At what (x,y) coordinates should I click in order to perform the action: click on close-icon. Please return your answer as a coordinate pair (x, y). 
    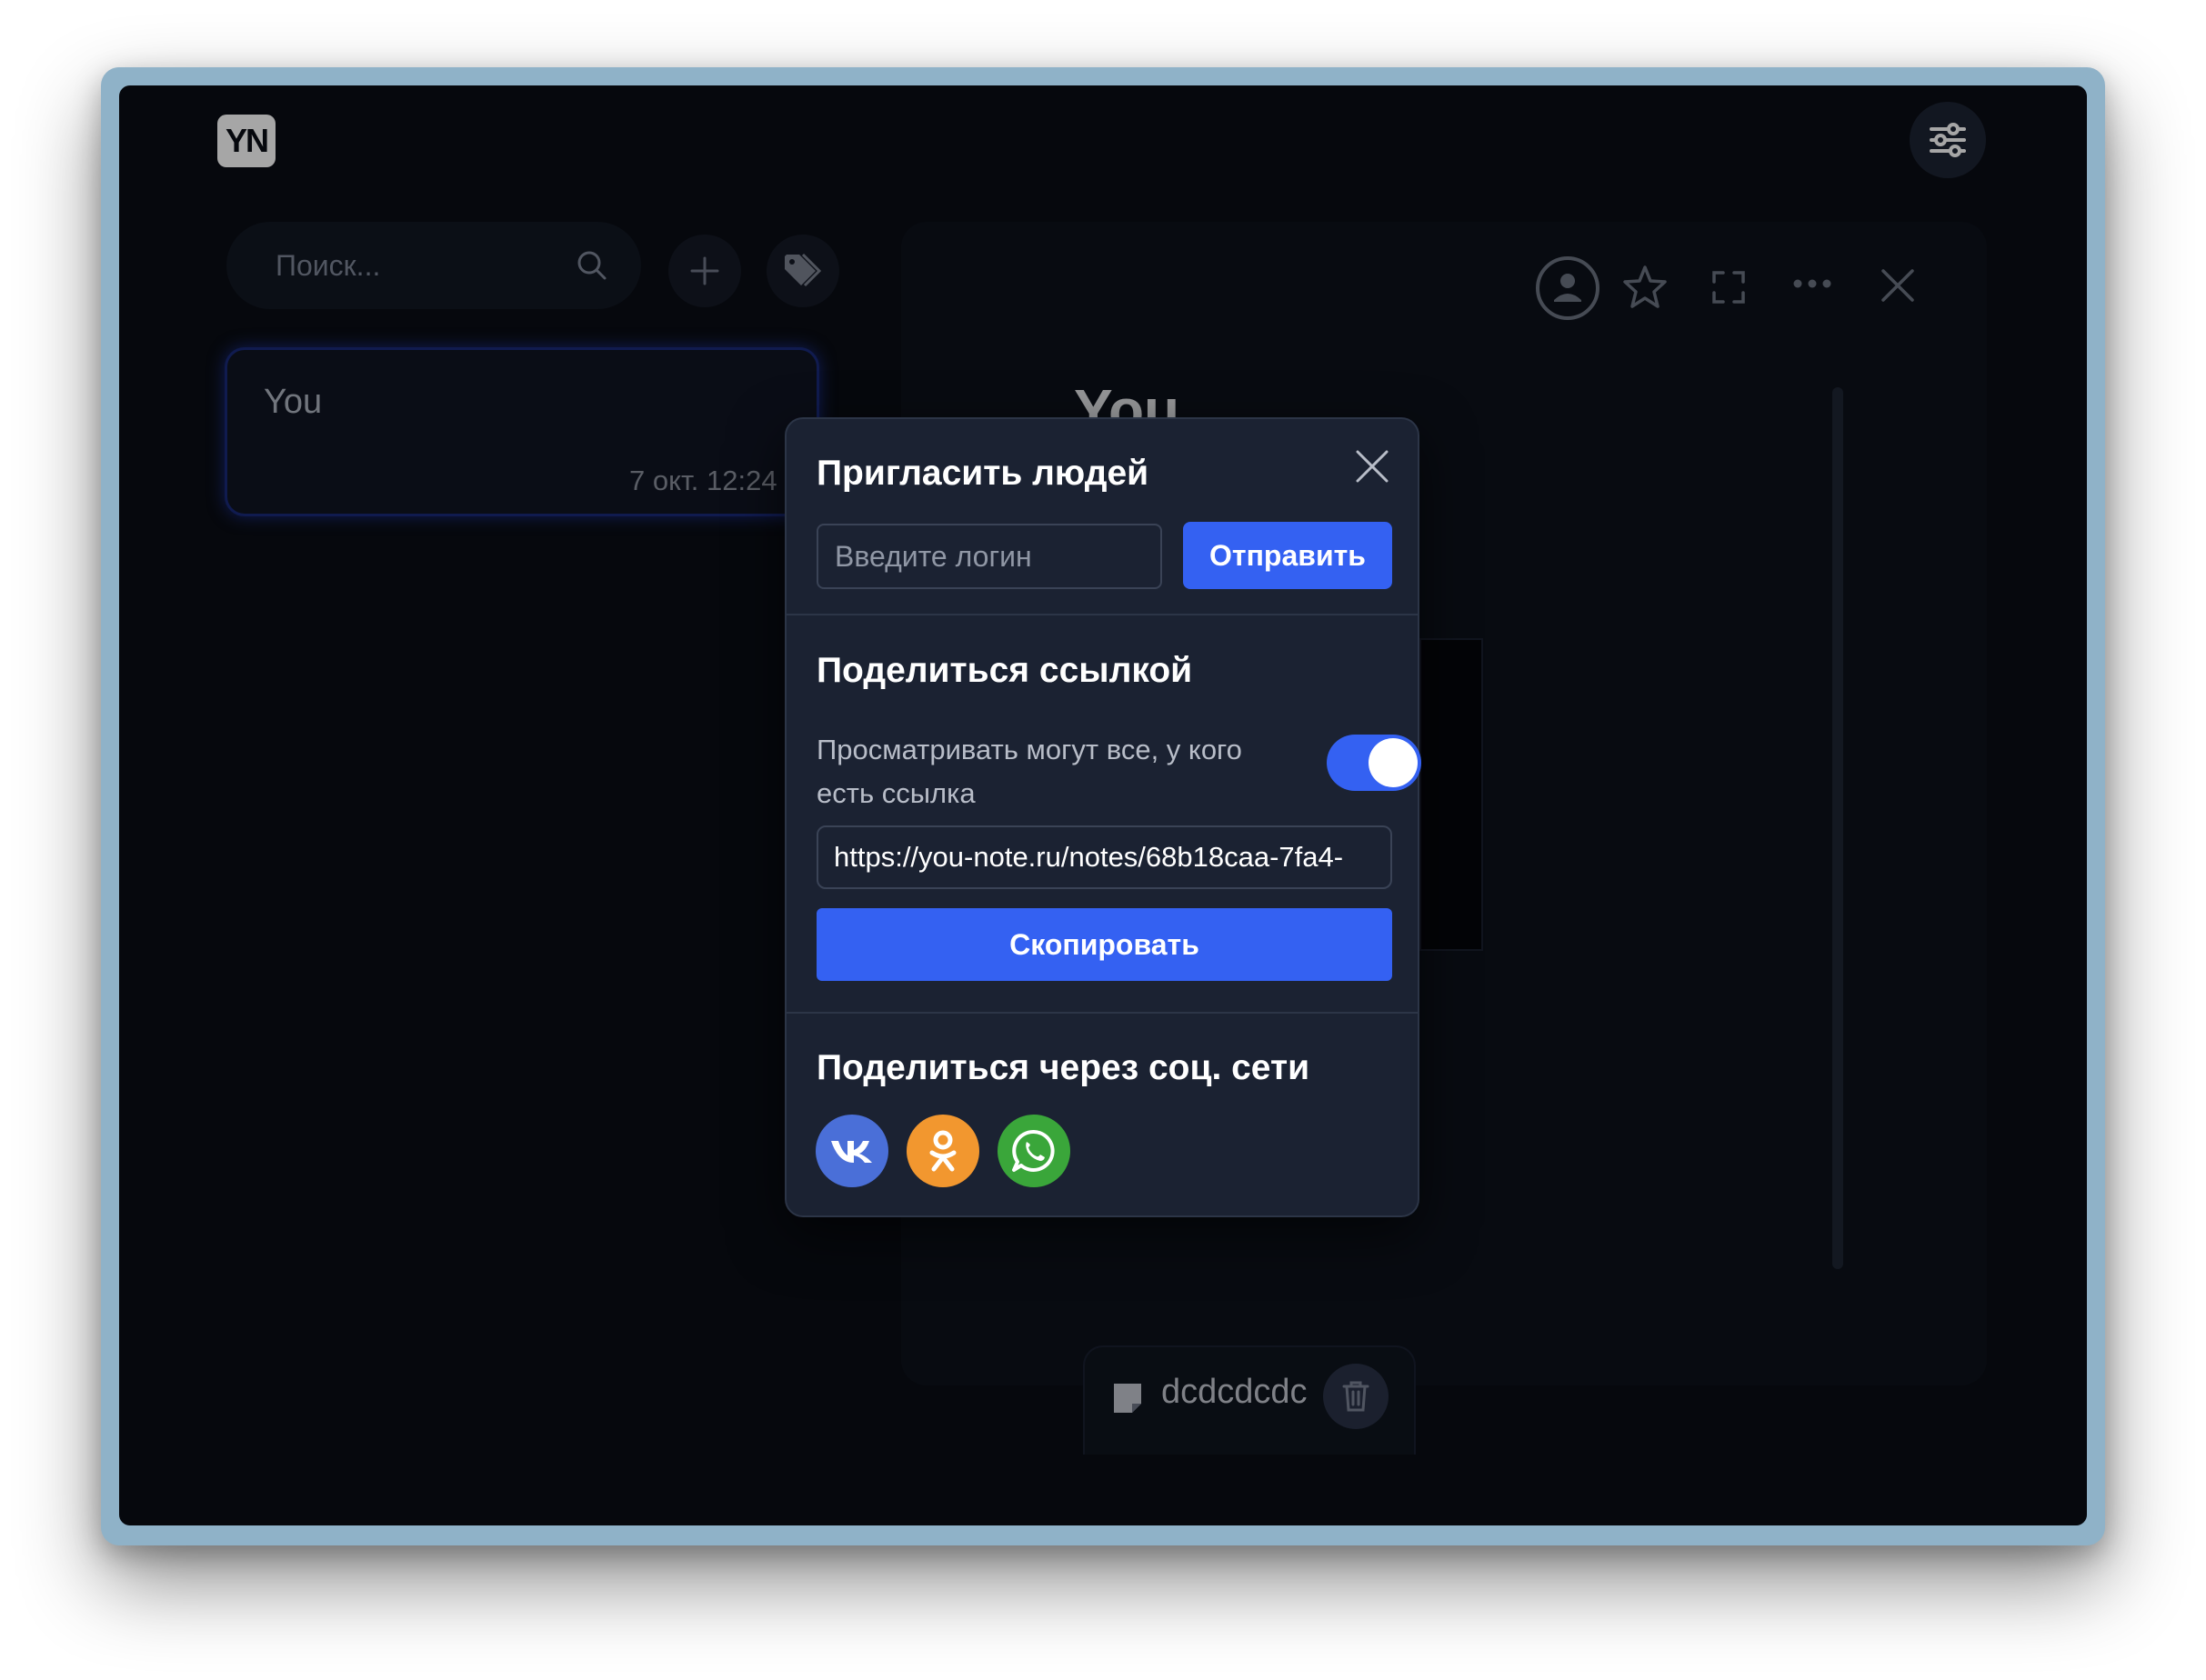
    Looking at the image, I should click on (1372, 467).